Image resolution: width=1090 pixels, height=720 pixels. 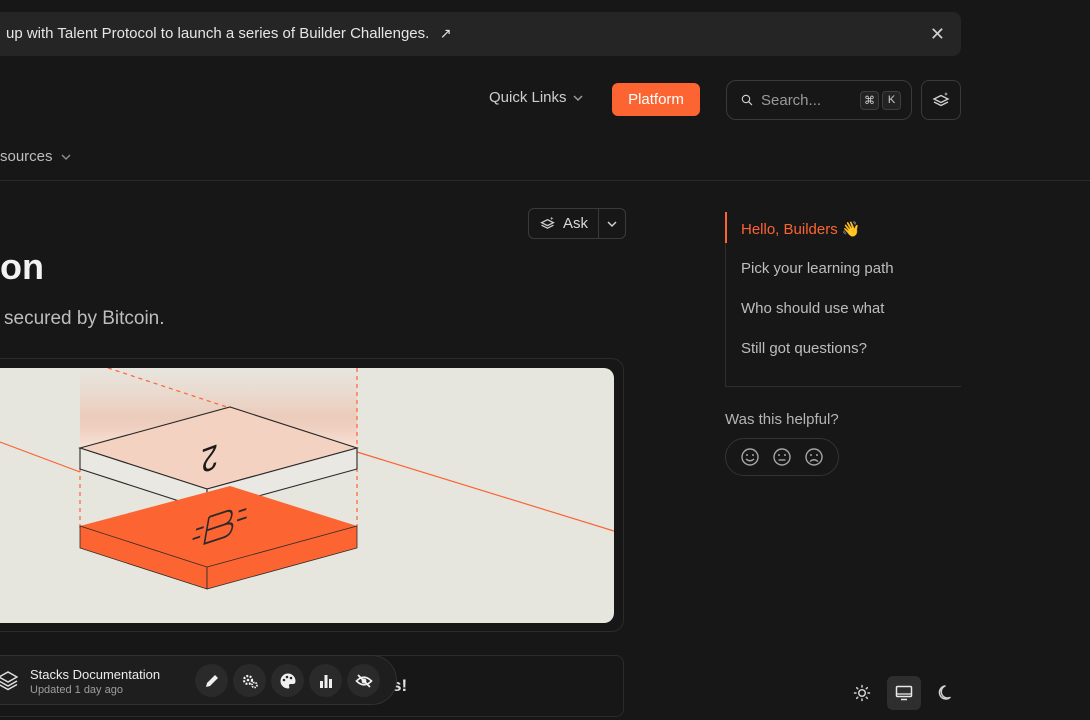 I want to click on feedback-options, so click(x=782, y=457).